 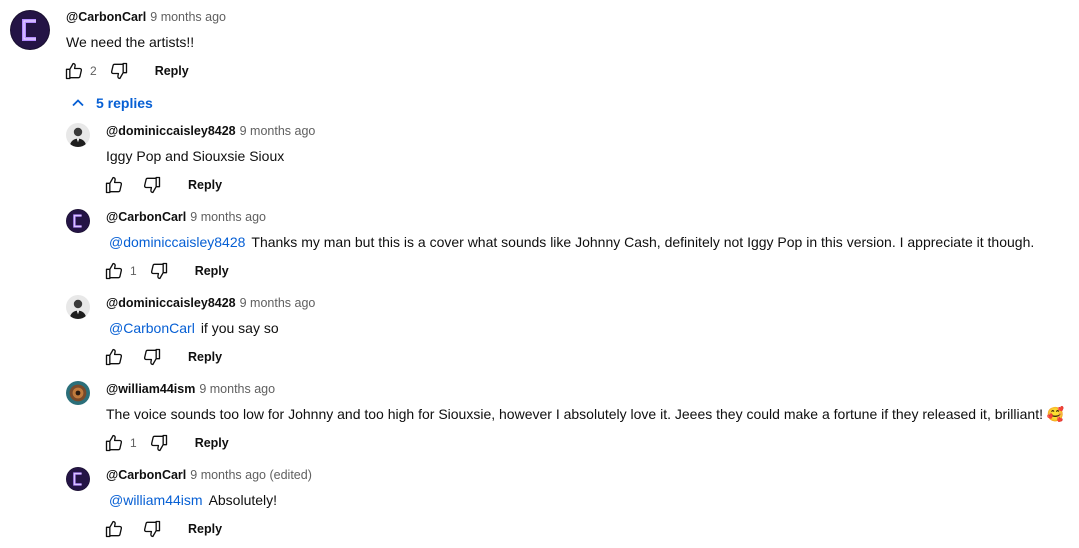 What do you see at coordinates (239, 328) in the screenshot?
I see `reply-body: if you say so` at bounding box center [239, 328].